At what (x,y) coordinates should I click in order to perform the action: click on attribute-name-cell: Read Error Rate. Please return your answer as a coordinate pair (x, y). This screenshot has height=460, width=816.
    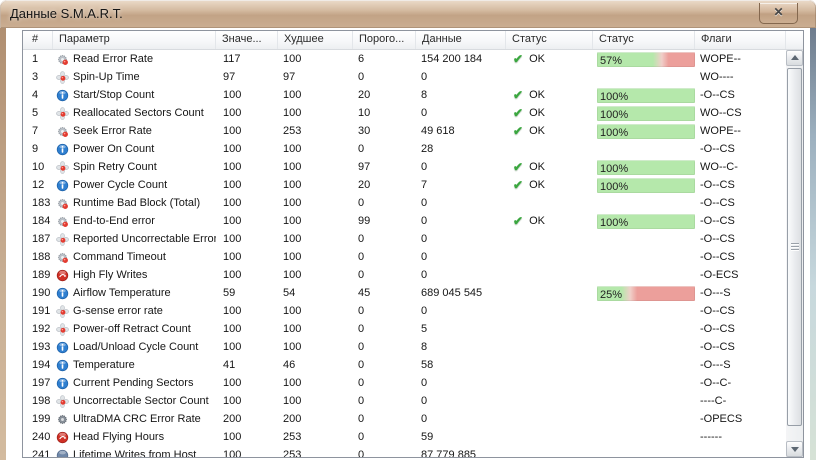
    Looking at the image, I should click on (134, 59).